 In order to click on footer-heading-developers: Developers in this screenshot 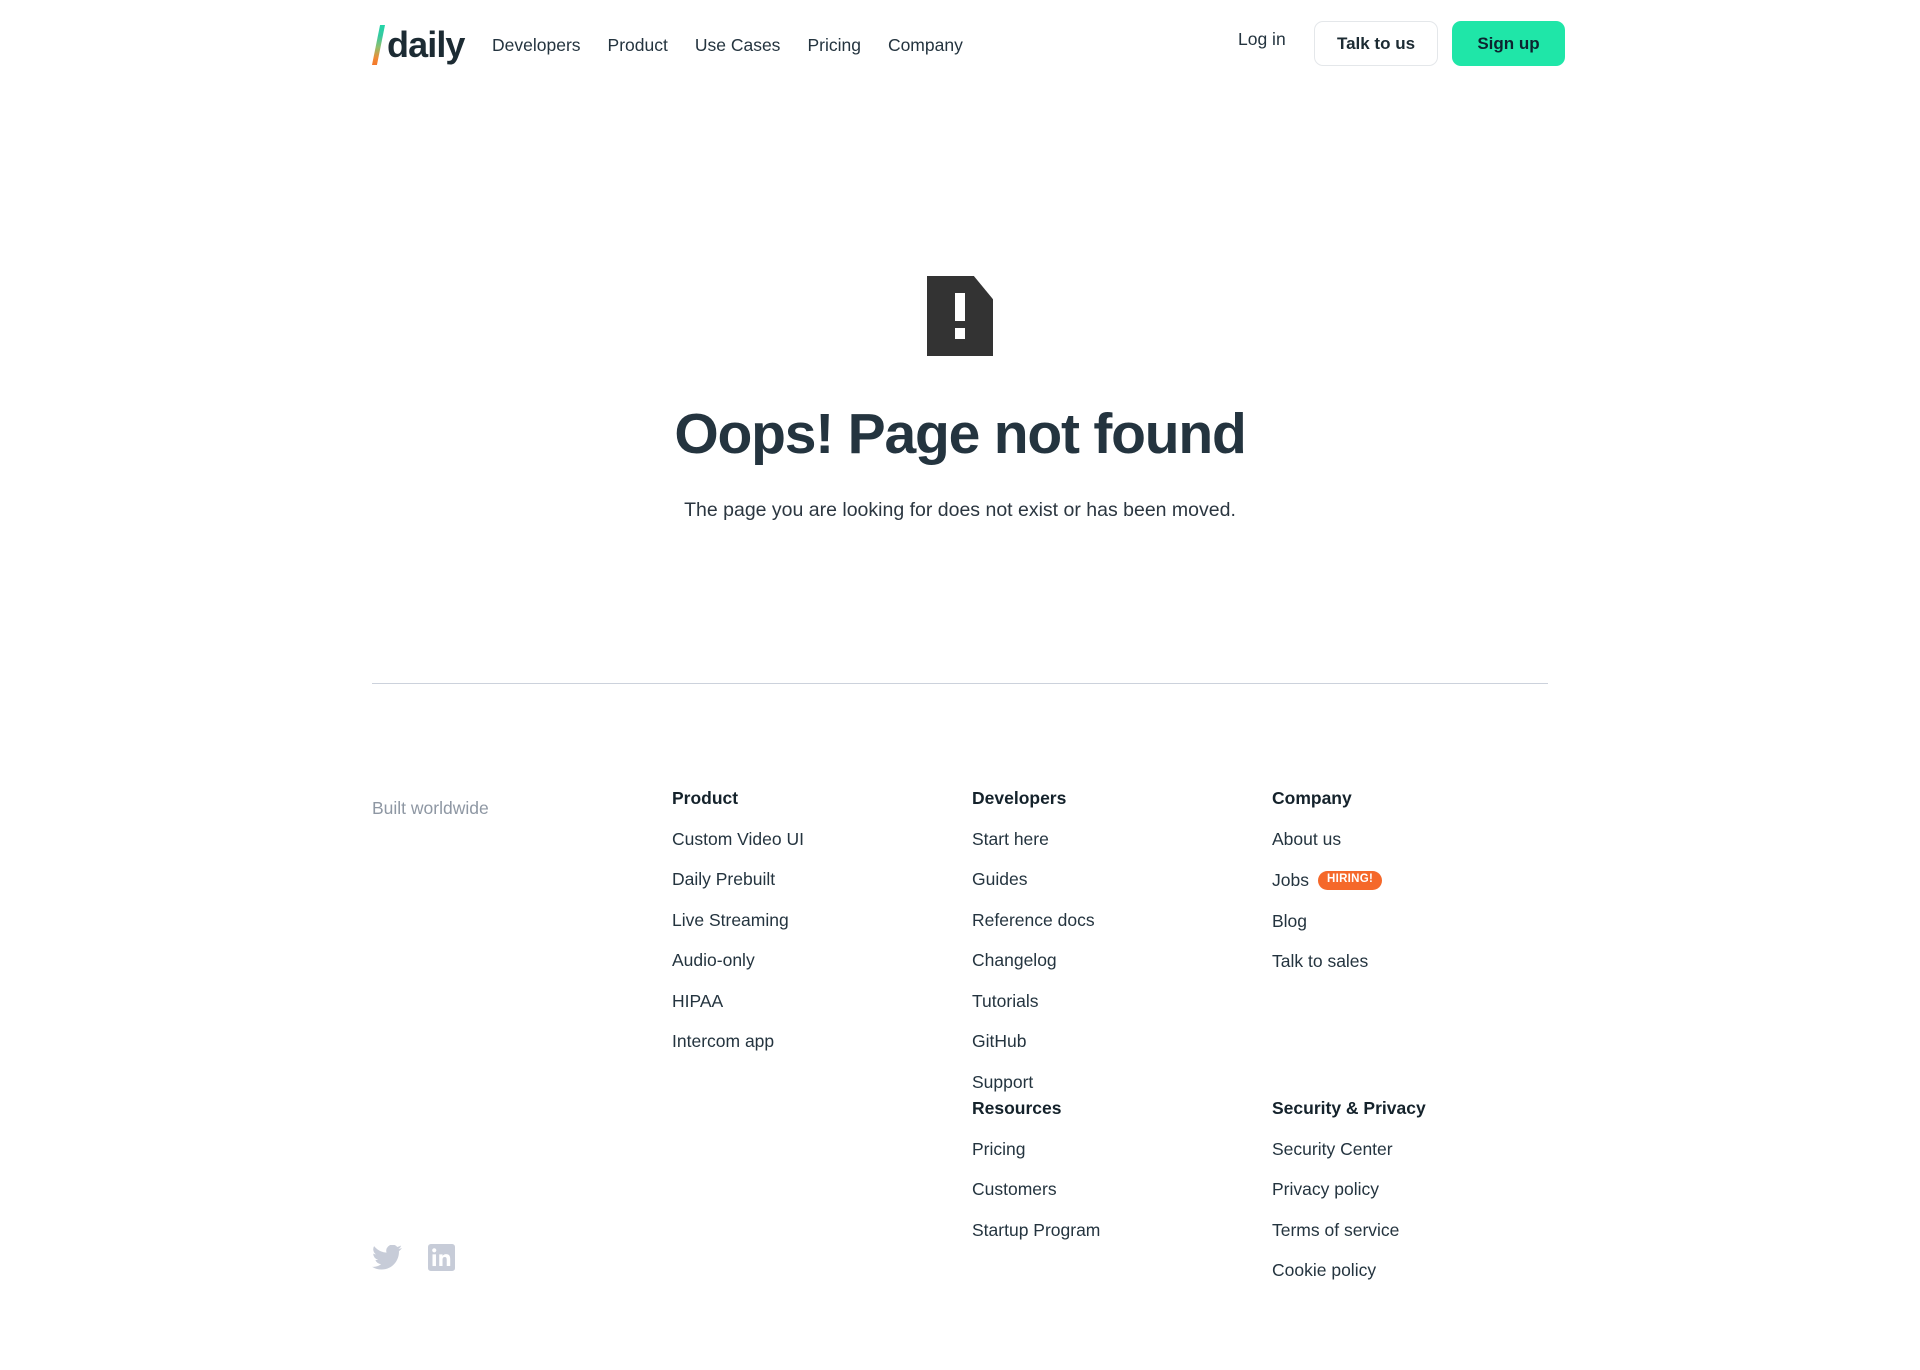, I will do `click(1019, 798)`.